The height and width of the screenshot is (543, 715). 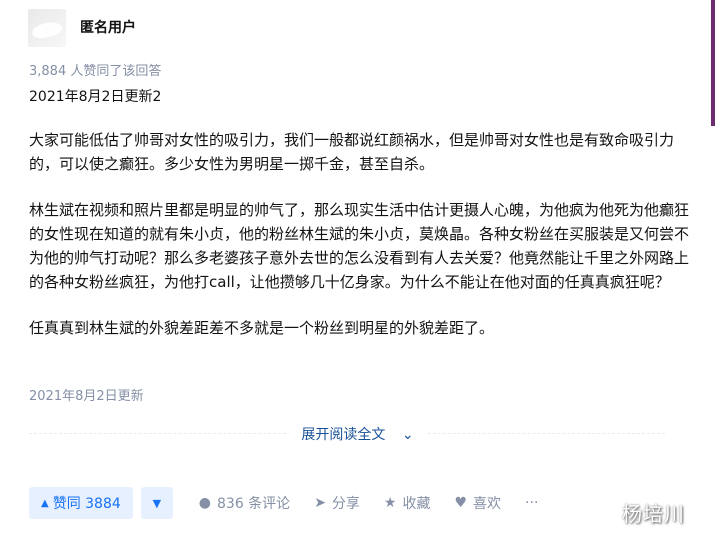 I want to click on triangle-up-icon: ▲, so click(x=45, y=503).